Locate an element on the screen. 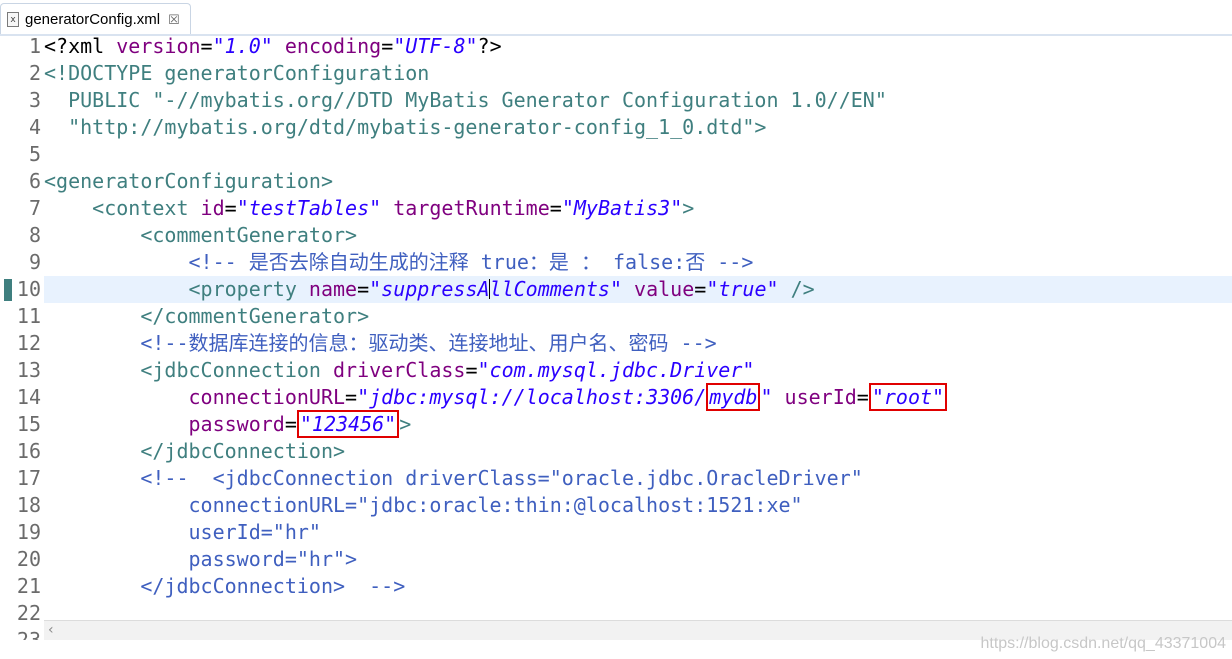 This screenshot has height=659, width=1232. code-token: version is located at coordinates (158, 47).